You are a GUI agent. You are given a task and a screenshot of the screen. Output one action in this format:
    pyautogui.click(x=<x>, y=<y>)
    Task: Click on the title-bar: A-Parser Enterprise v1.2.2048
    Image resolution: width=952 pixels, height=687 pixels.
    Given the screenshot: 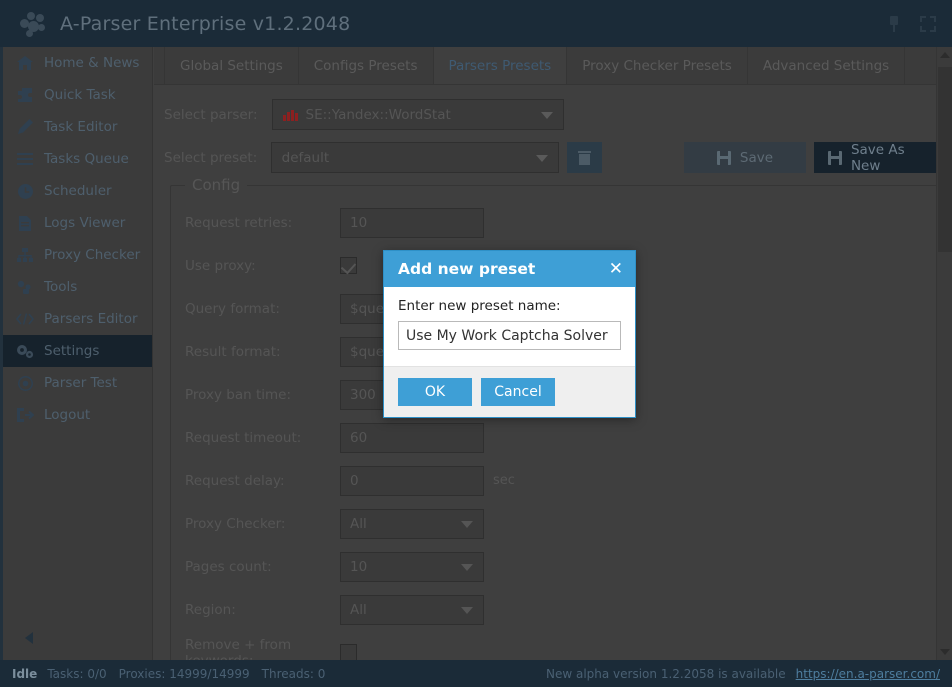 What is the action you would take?
    pyautogui.click(x=476, y=23)
    